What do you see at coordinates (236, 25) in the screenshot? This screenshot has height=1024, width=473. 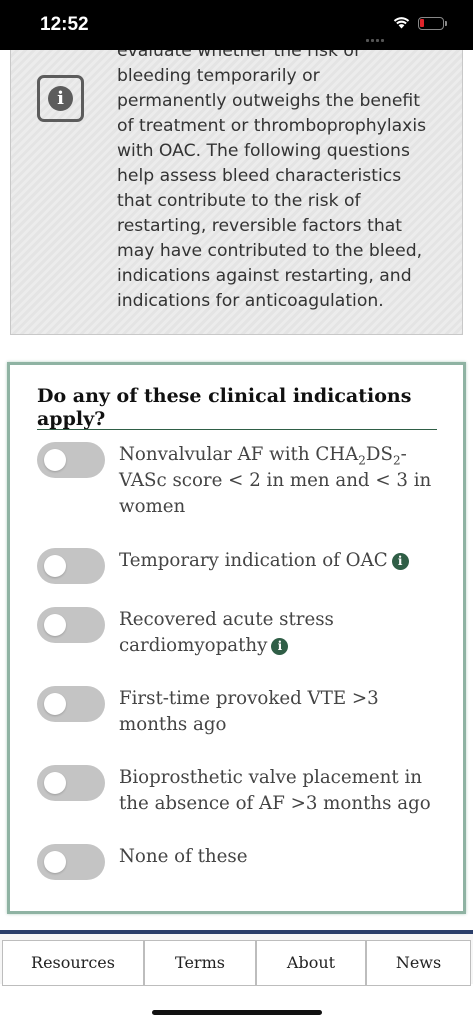 I see `status-bar: 12:52` at bounding box center [236, 25].